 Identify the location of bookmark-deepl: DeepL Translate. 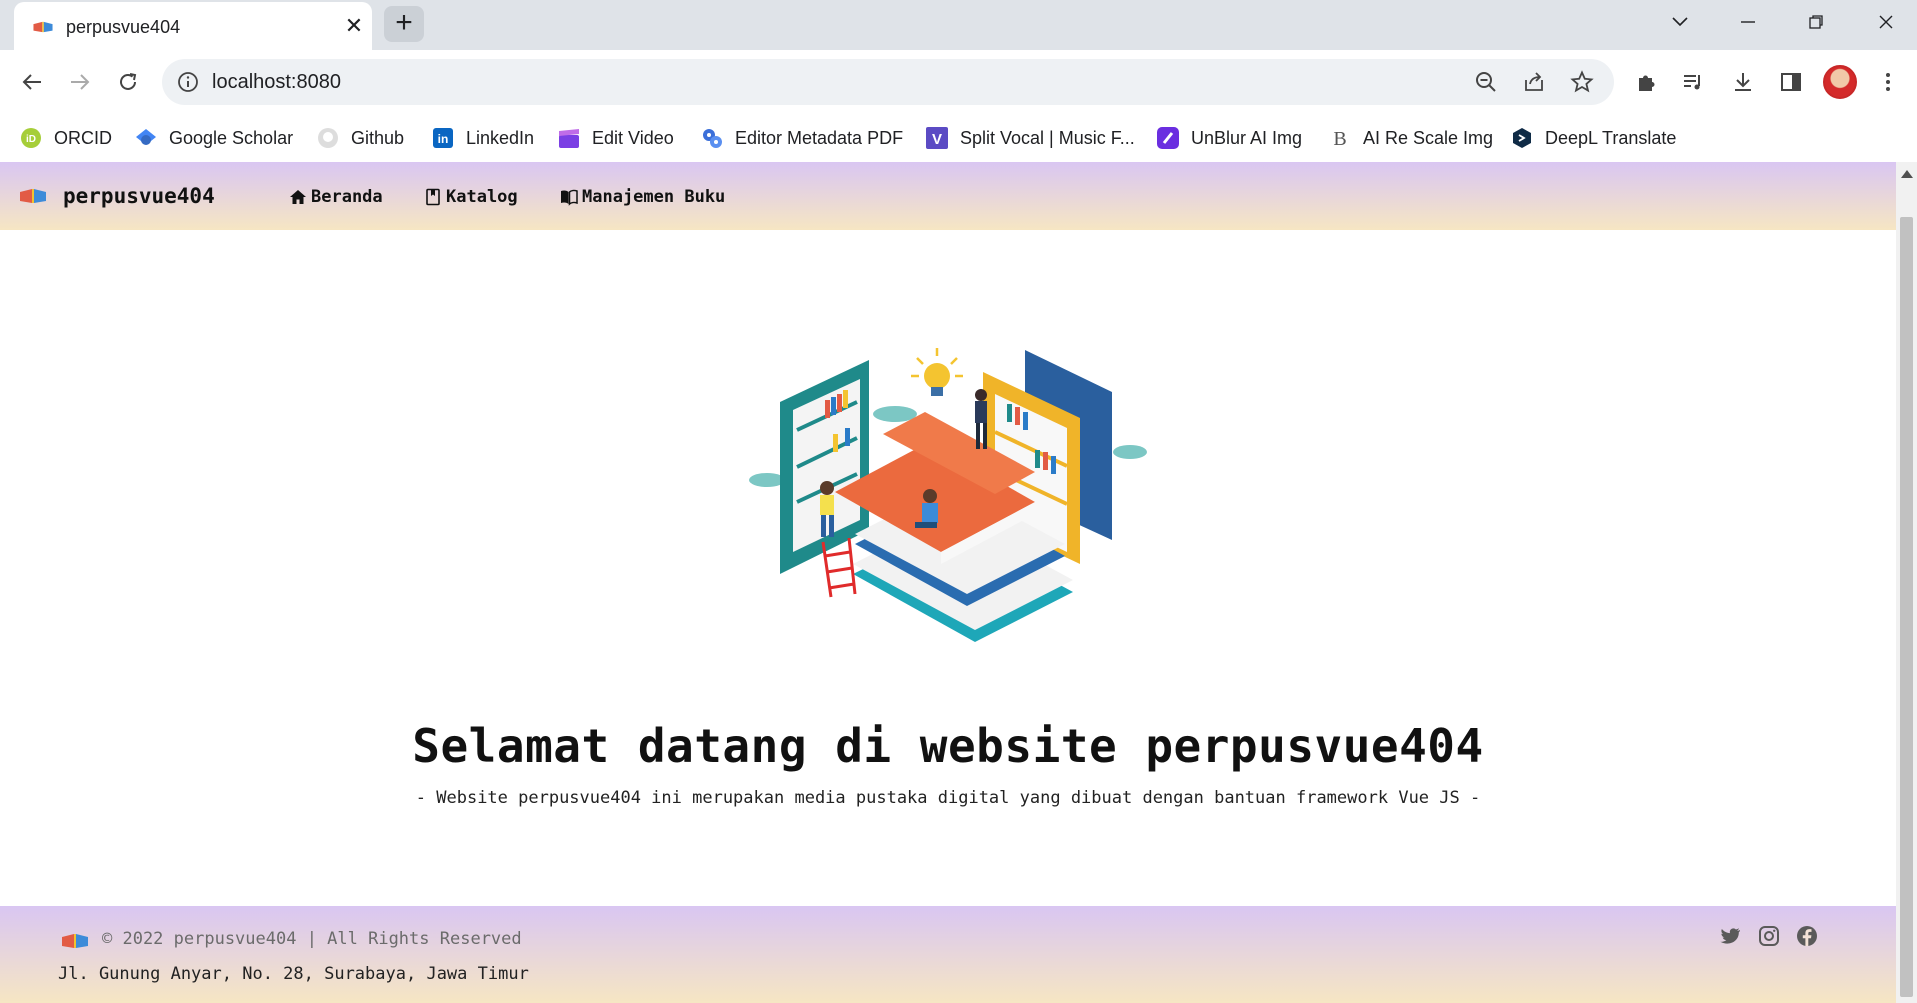
(1593, 138).